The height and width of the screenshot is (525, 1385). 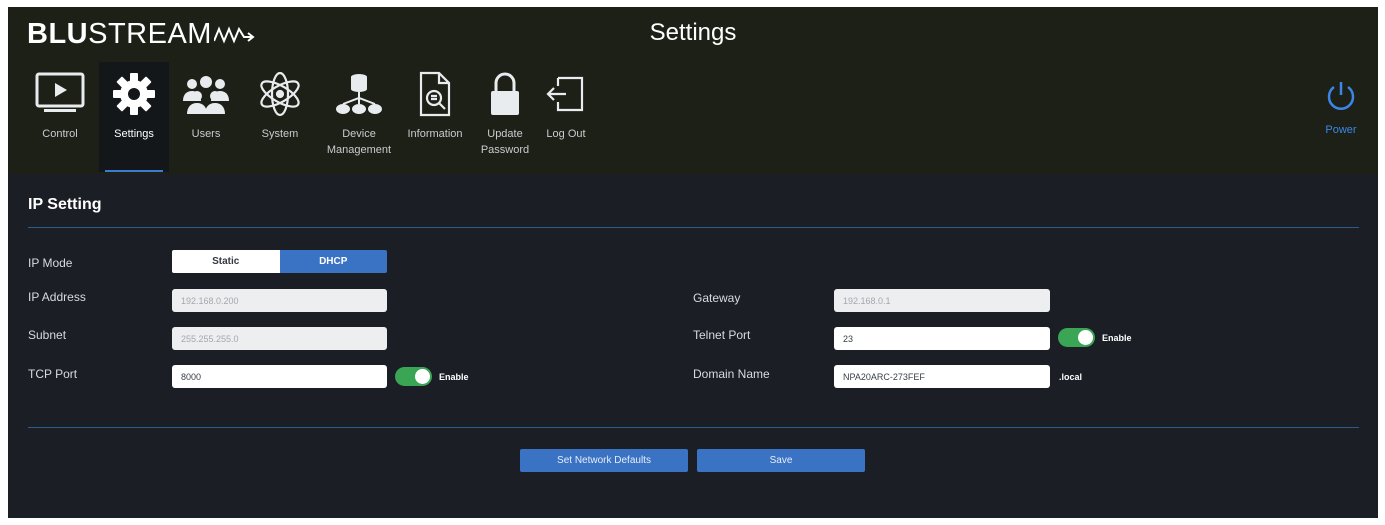 What do you see at coordinates (435, 134) in the screenshot?
I see `nav-label-information: Information` at bounding box center [435, 134].